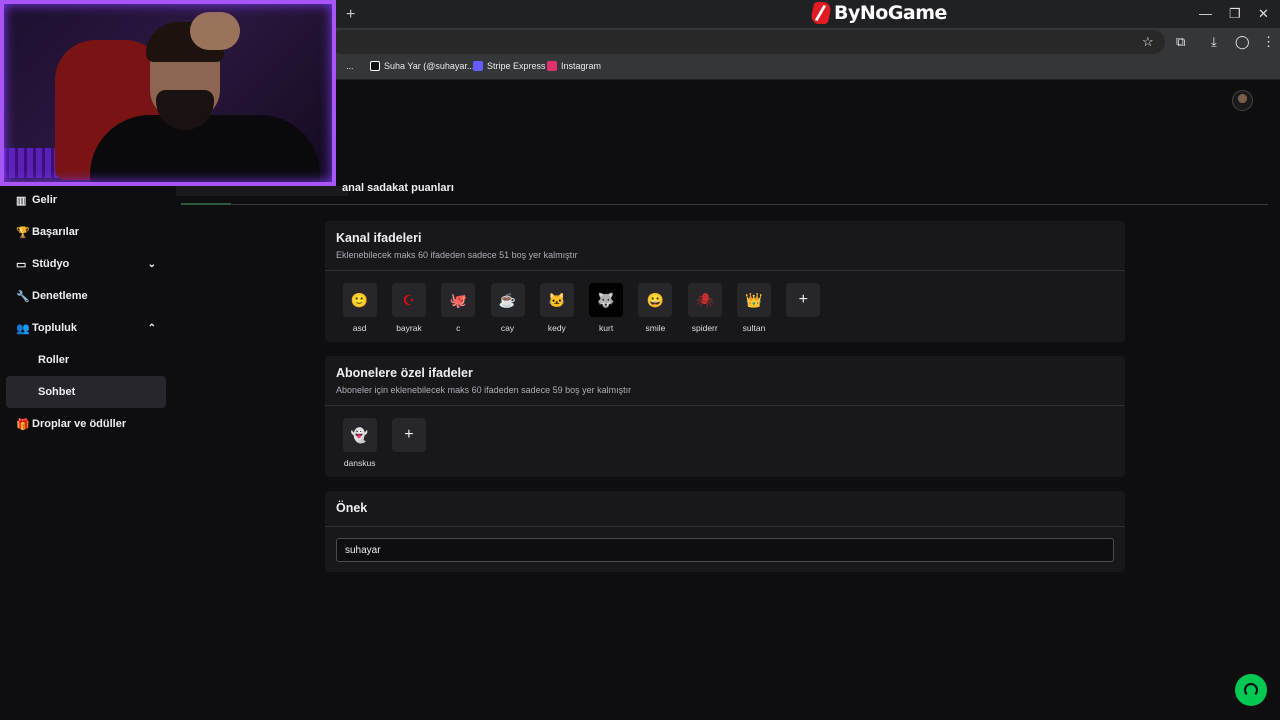  Describe the element at coordinates (655, 300) in the screenshot. I see `emote-smile-icon: 😀` at that location.